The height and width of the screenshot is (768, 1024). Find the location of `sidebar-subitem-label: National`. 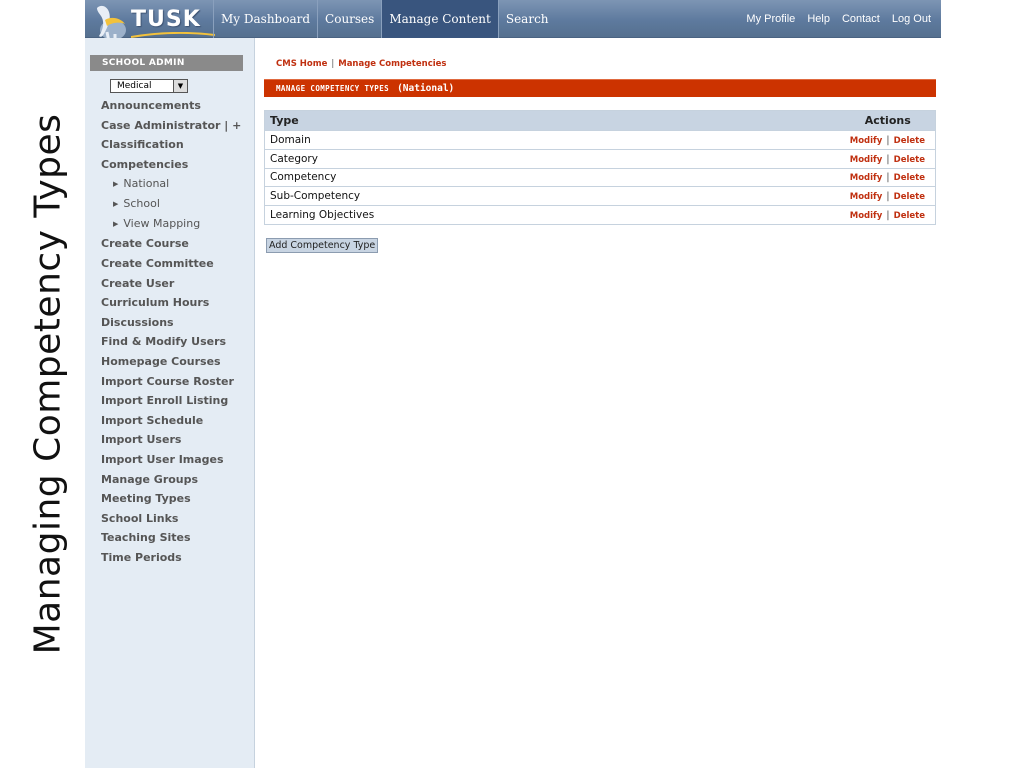

sidebar-subitem-label: National is located at coordinates (146, 184).